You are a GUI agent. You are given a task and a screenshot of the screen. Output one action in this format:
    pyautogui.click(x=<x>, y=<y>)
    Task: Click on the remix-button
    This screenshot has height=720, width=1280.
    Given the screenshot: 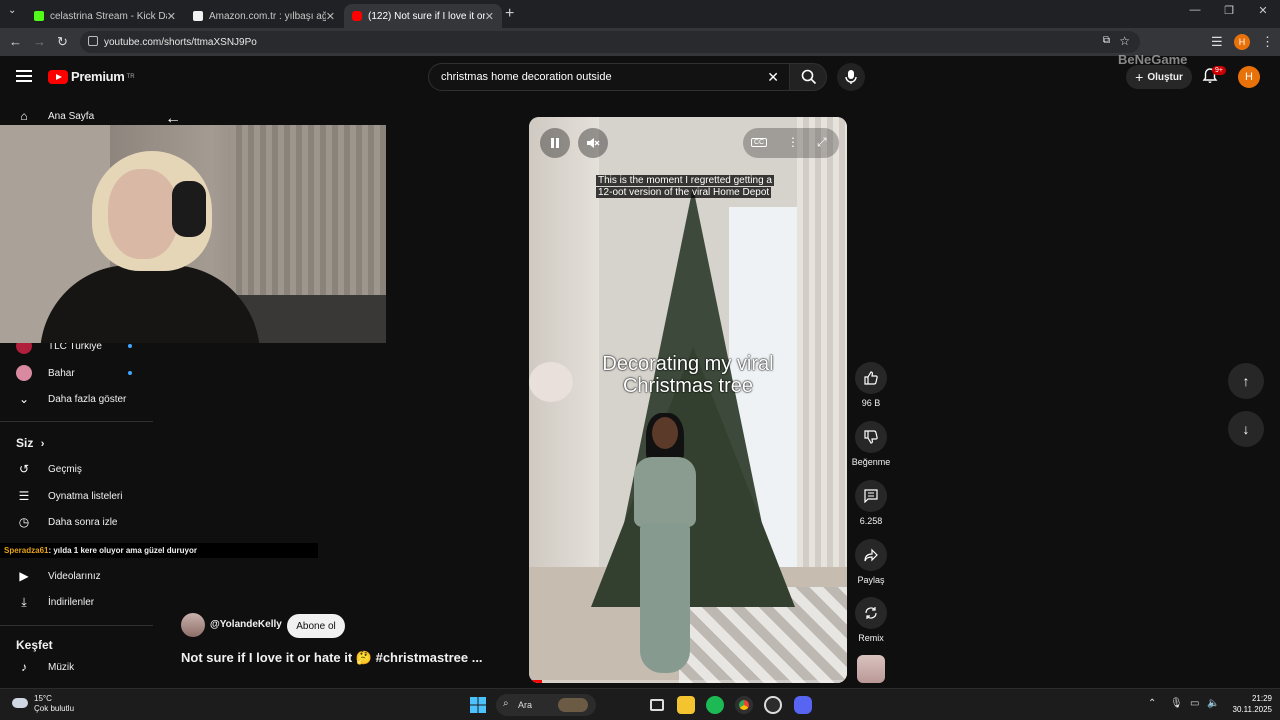 What is the action you would take?
    pyautogui.click(x=871, y=613)
    